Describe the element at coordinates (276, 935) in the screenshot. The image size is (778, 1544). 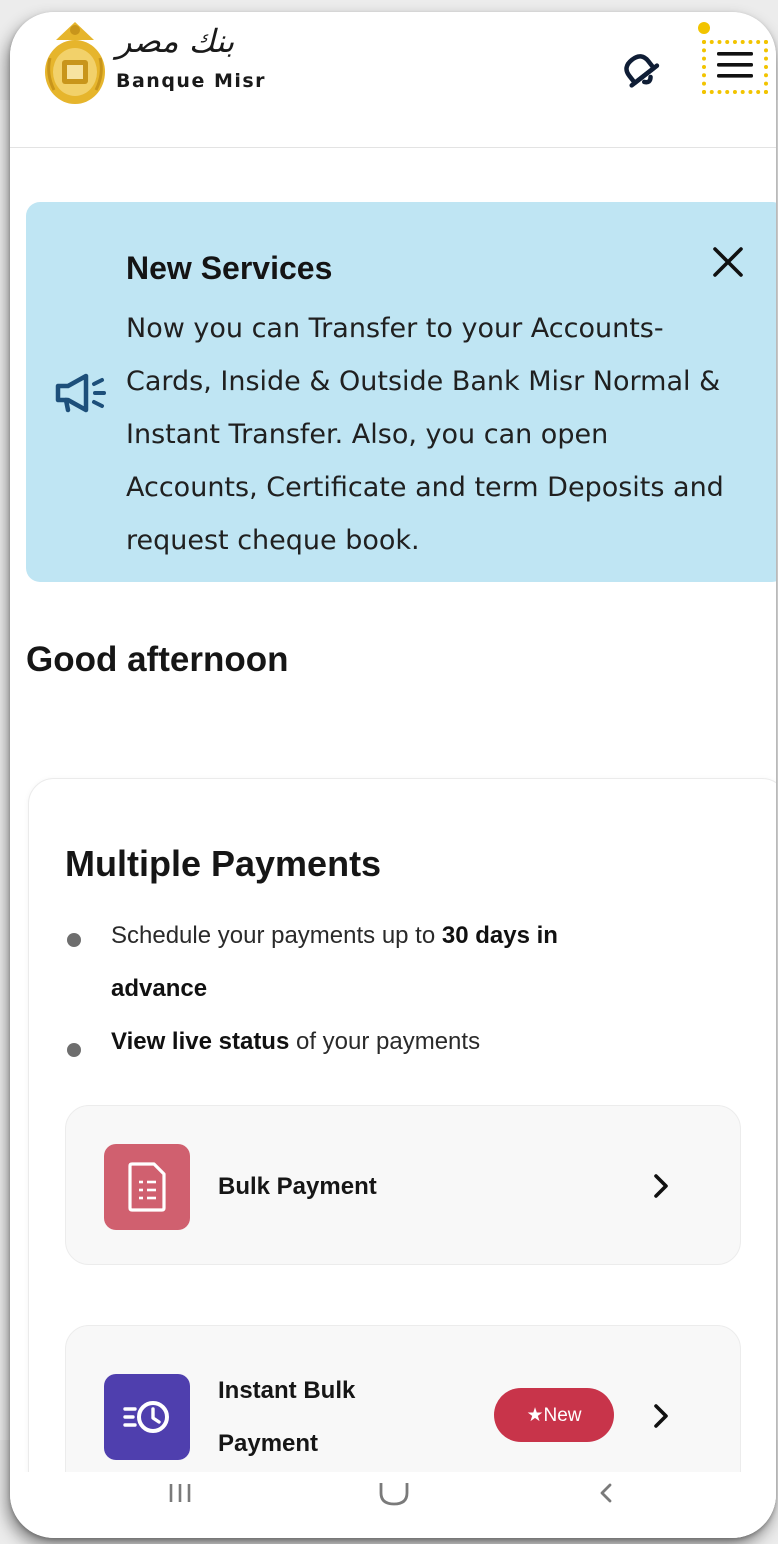
I see `bullet-text-part: Schedule your payments up to` at that location.